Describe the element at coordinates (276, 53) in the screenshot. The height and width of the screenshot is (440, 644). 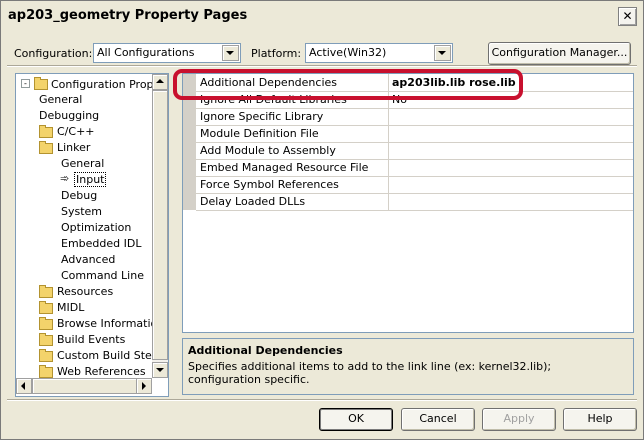
I see `platform-label: Platform:` at that location.